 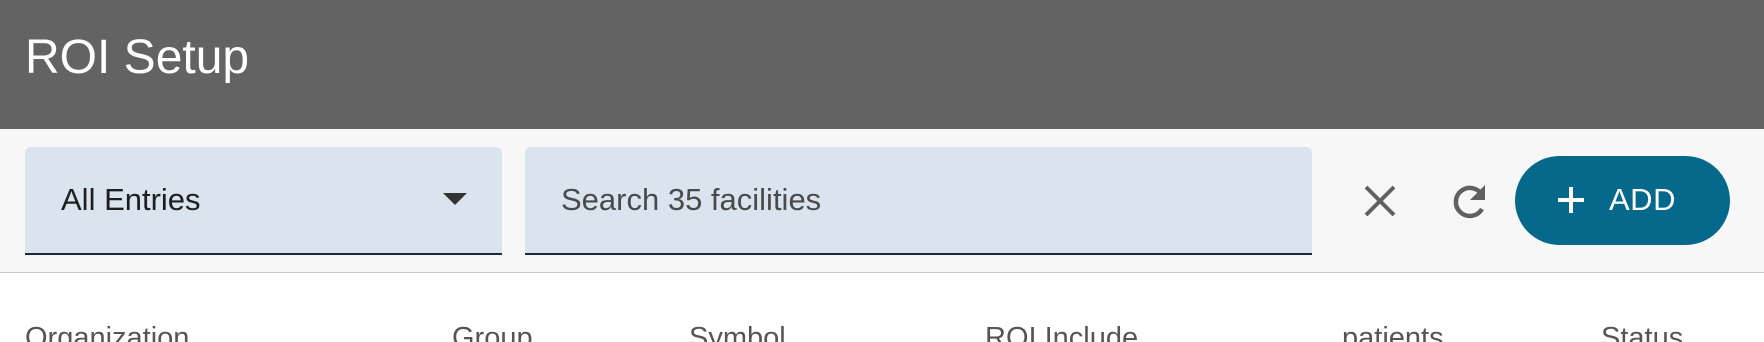 What do you see at coordinates (137, 57) in the screenshot?
I see `page-title: ROI Setup` at bounding box center [137, 57].